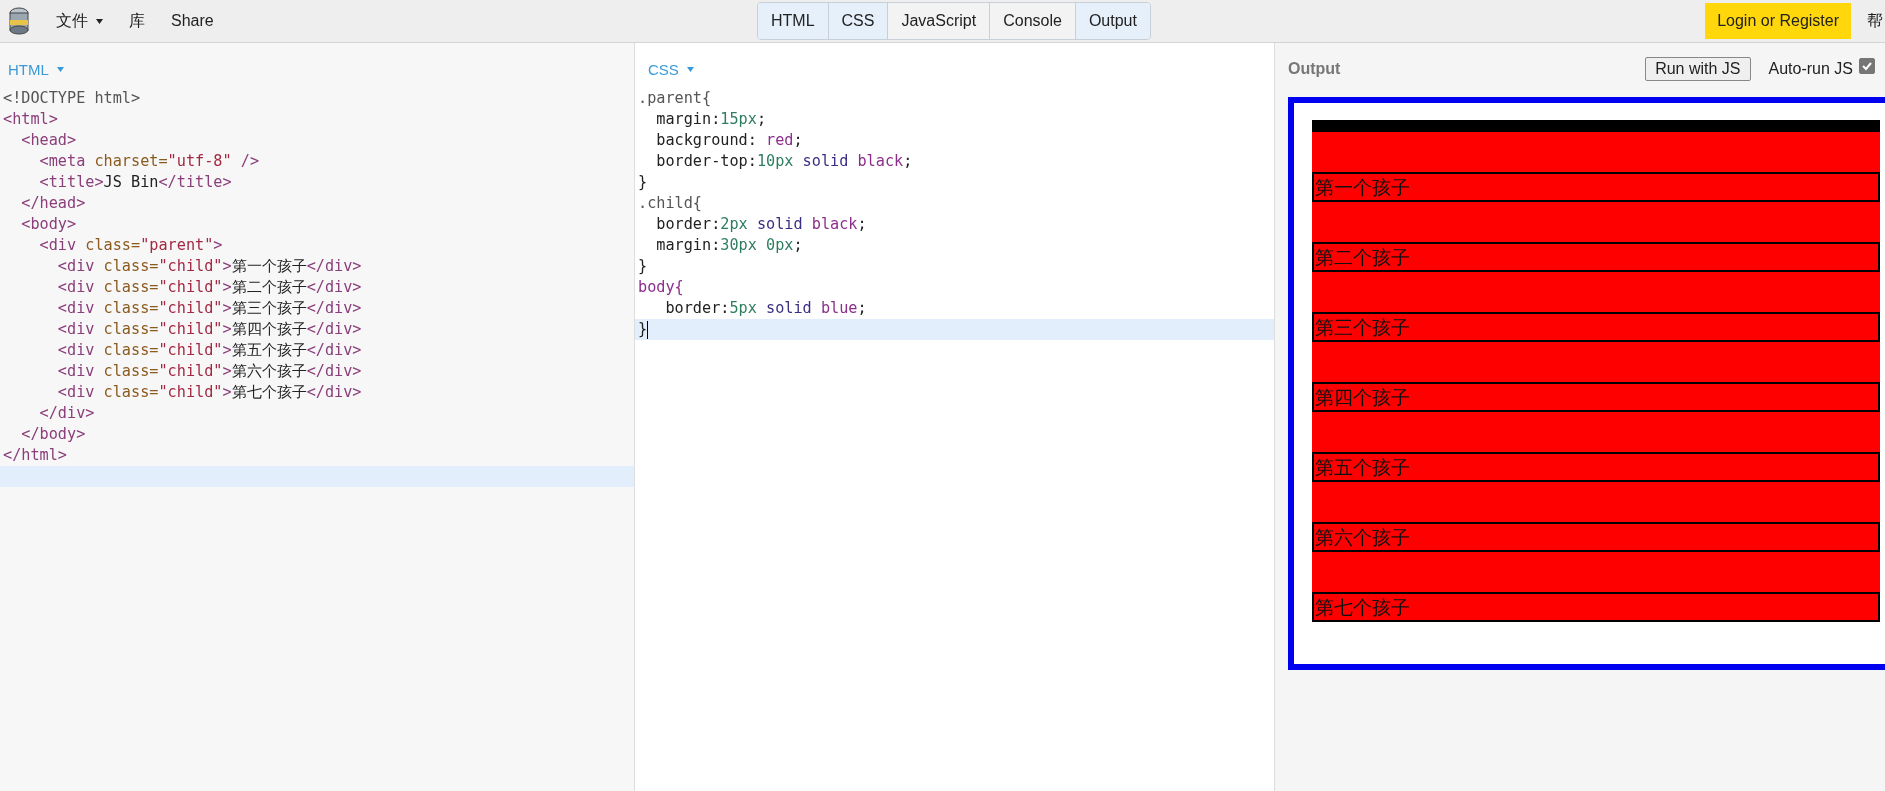 This screenshot has height=791, width=1885. What do you see at coordinates (53, 434) in the screenshot?
I see `code-line: </body>` at bounding box center [53, 434].